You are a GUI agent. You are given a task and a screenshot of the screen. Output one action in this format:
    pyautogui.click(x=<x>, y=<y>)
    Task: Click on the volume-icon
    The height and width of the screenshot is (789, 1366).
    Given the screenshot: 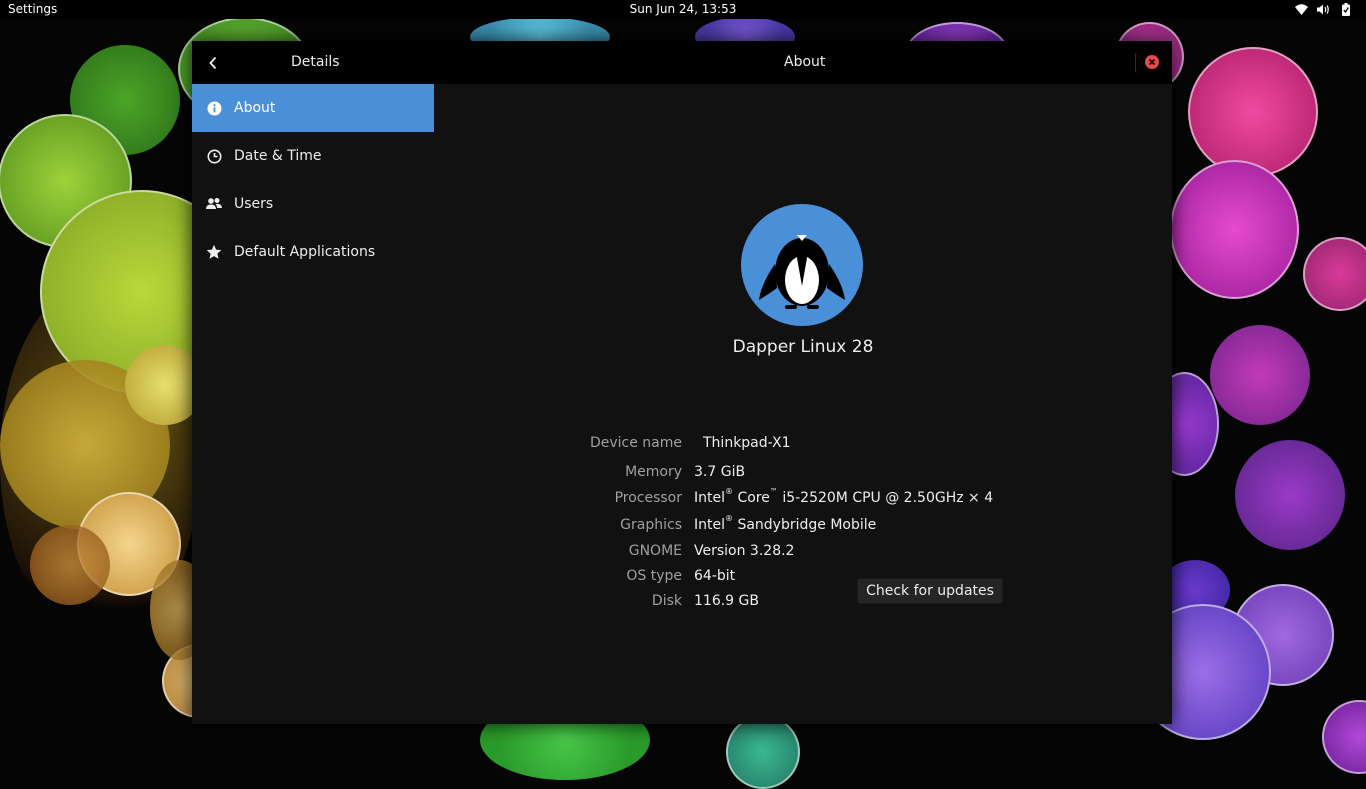 What is the action you would take?
    pyautogui.click(x=1323, y=9)
    